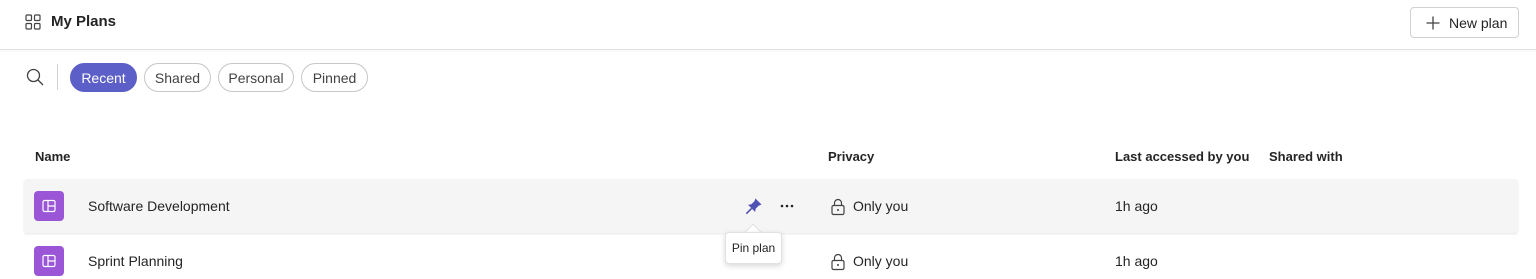 This screenshot has height=279, width=1536. Describe the element at coordinates (1182, 156) in the screenshot. I see `column-header-last-accessed: Last accessed by you` at that location.